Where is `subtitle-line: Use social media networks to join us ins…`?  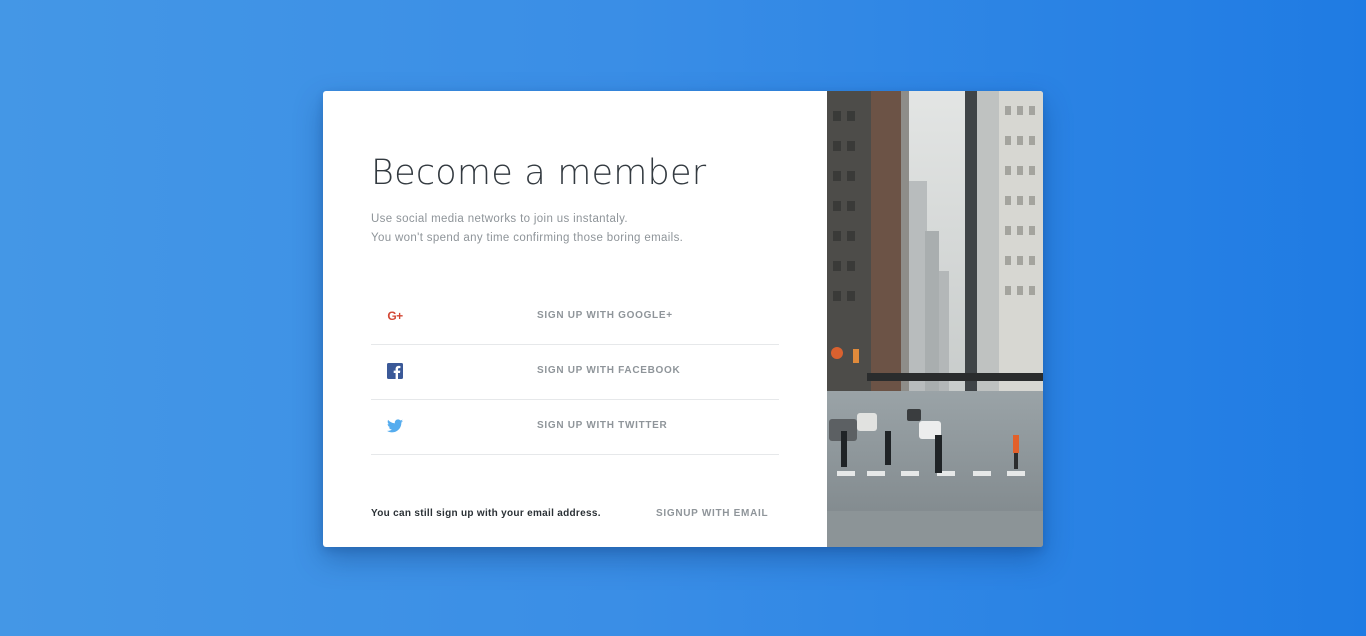 subtitle-line: Use social media networks to join us ins… is located at coordinates (499, 219).